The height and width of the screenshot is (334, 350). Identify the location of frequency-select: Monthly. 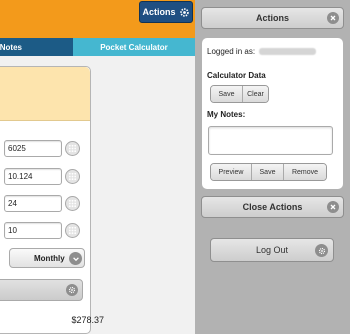
(47, 258).